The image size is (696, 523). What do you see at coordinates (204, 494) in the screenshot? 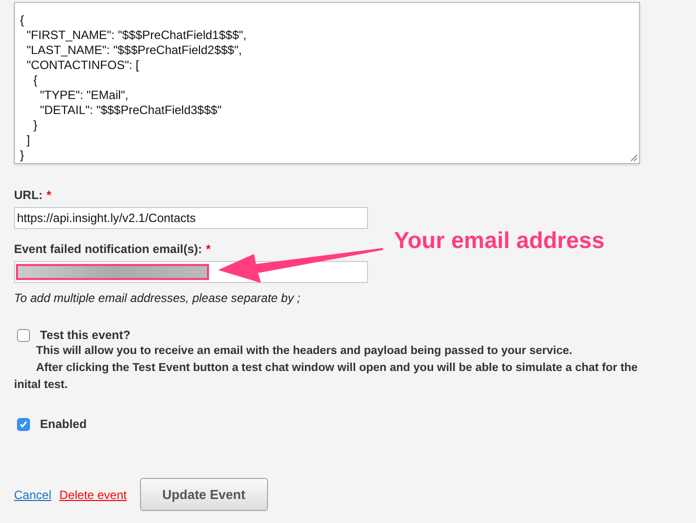
I see `update-event-button: Update Event` at bounding box center [204, 494].